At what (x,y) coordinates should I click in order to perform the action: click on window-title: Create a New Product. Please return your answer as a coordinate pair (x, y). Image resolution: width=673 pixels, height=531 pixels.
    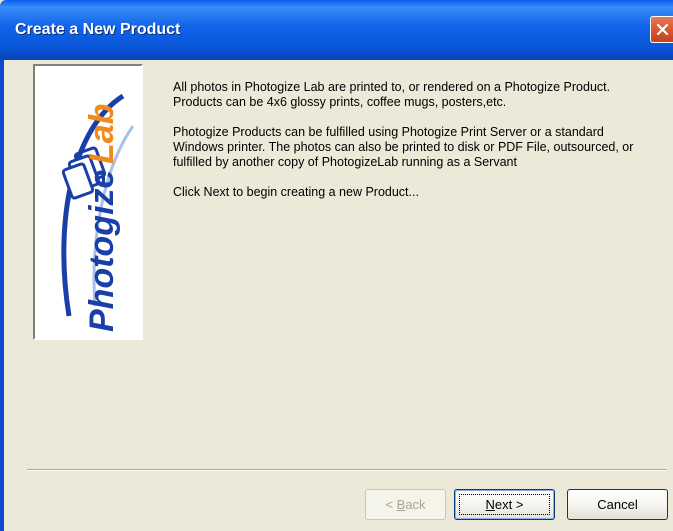
    Looking at the image, I should click on (98, 29).